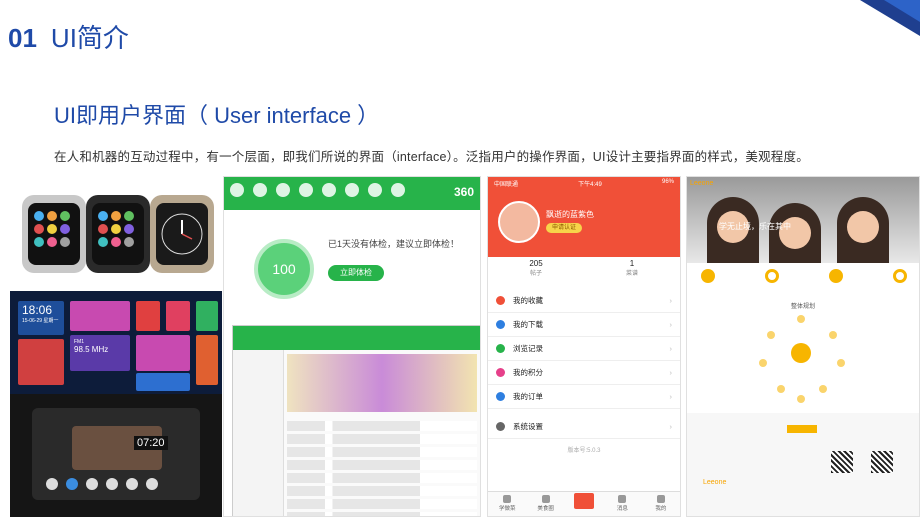 The height and width of the screenshot is (517, 920). Describe the element at coordinates (382, 383) in the screenshot. I see `game-banner` at that location.